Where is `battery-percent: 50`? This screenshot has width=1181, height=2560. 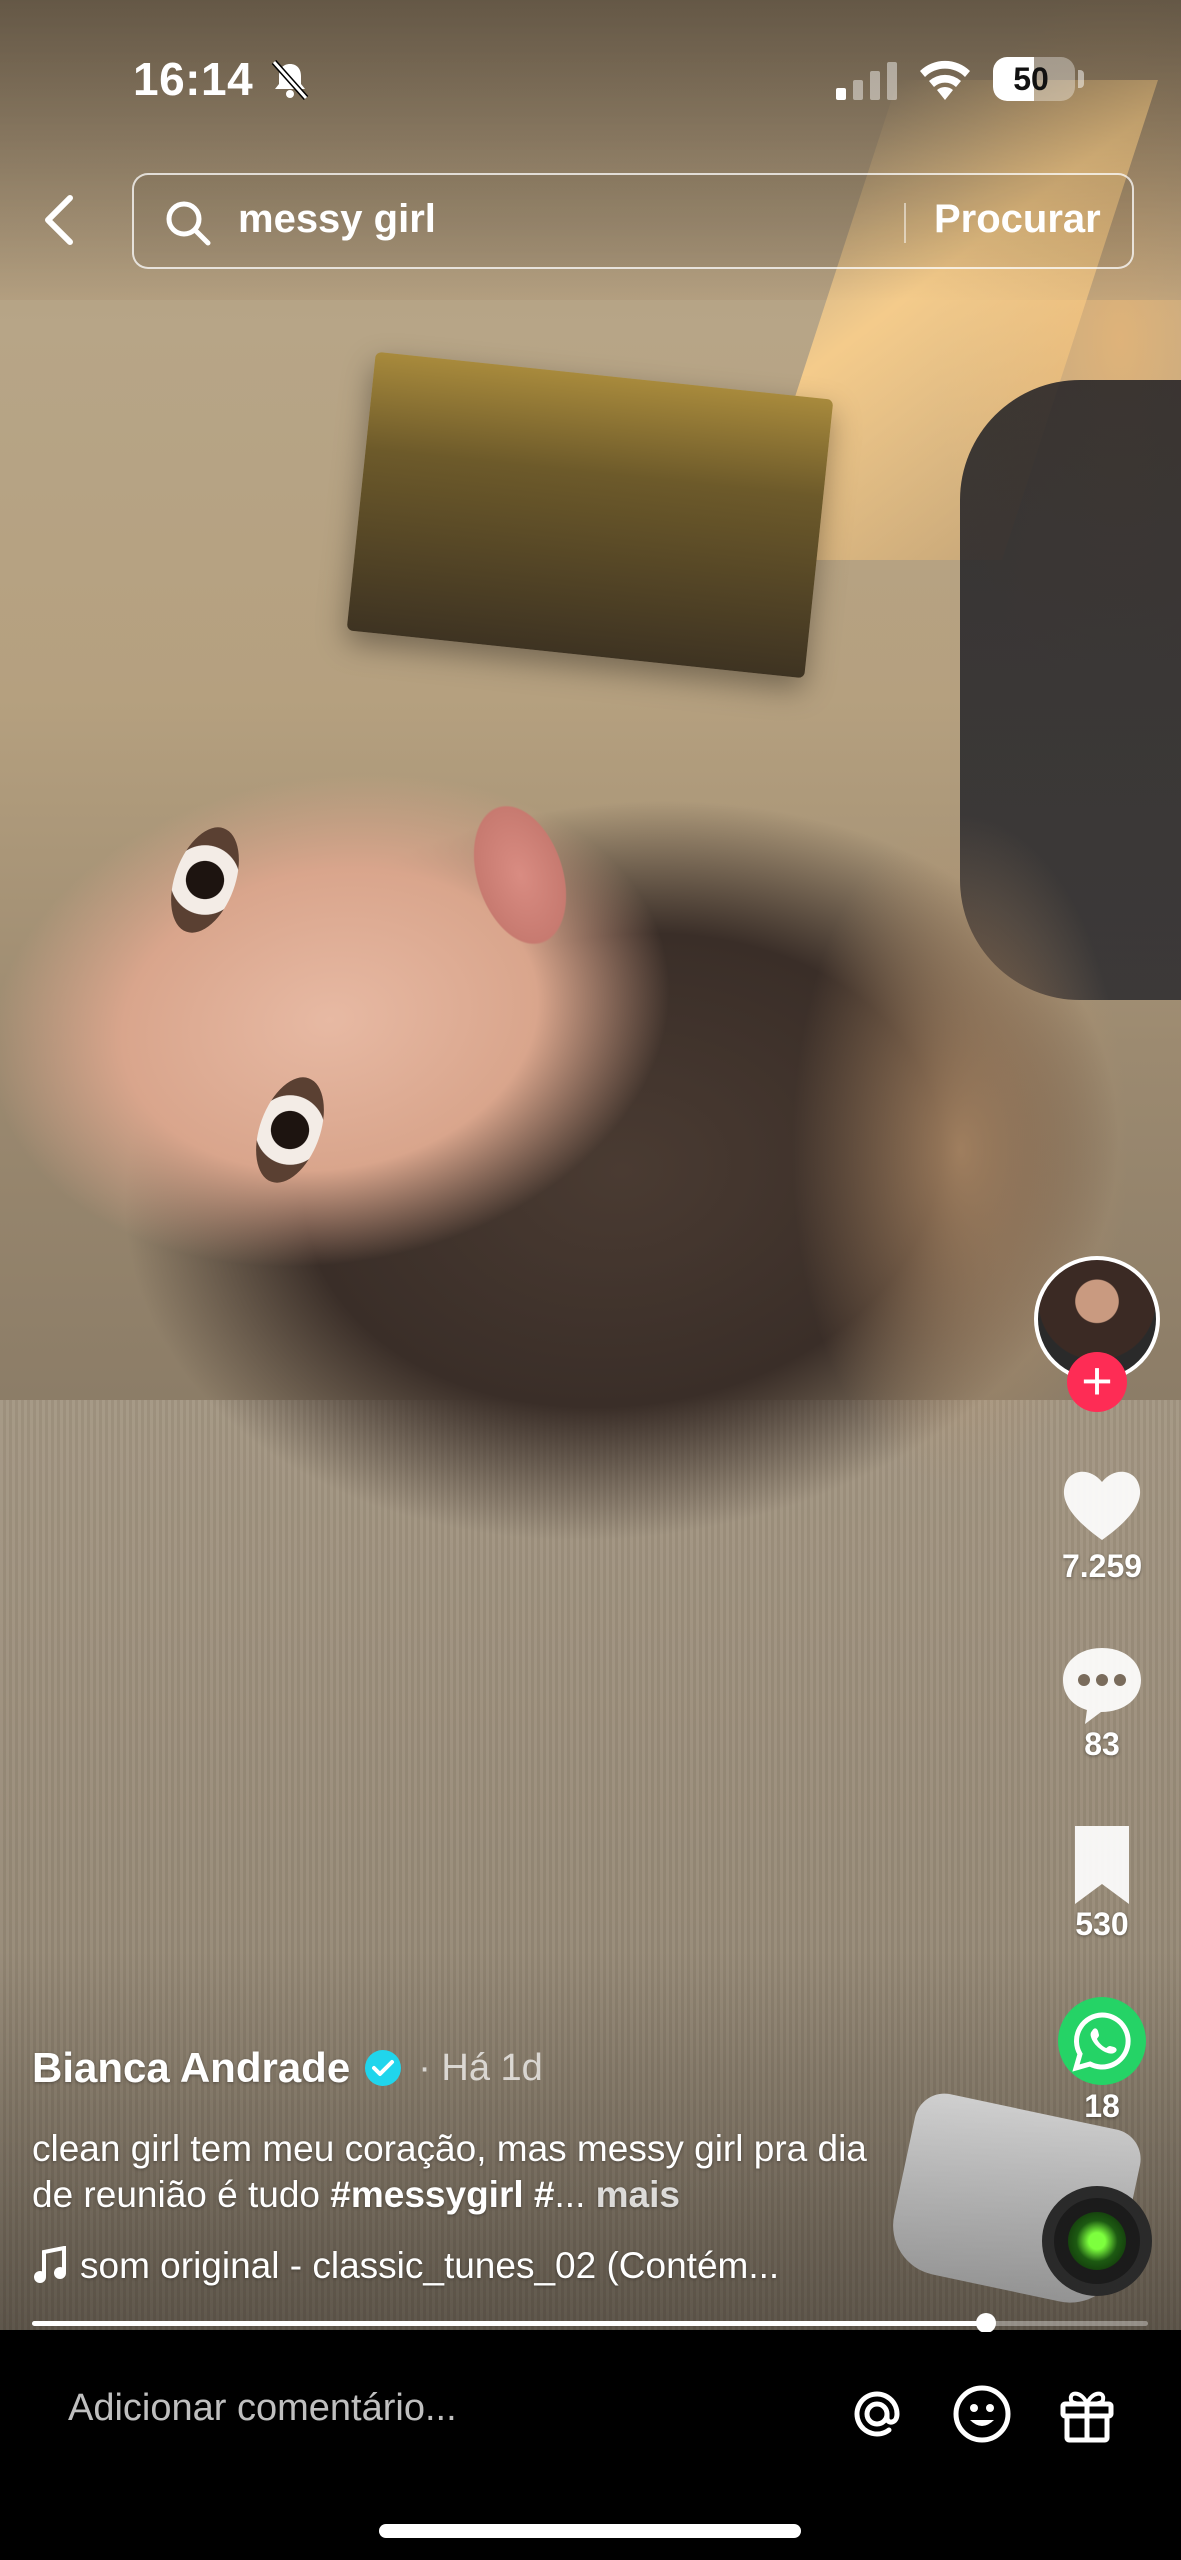
battery-percent: 50 is located at coordinates (1031, 79).